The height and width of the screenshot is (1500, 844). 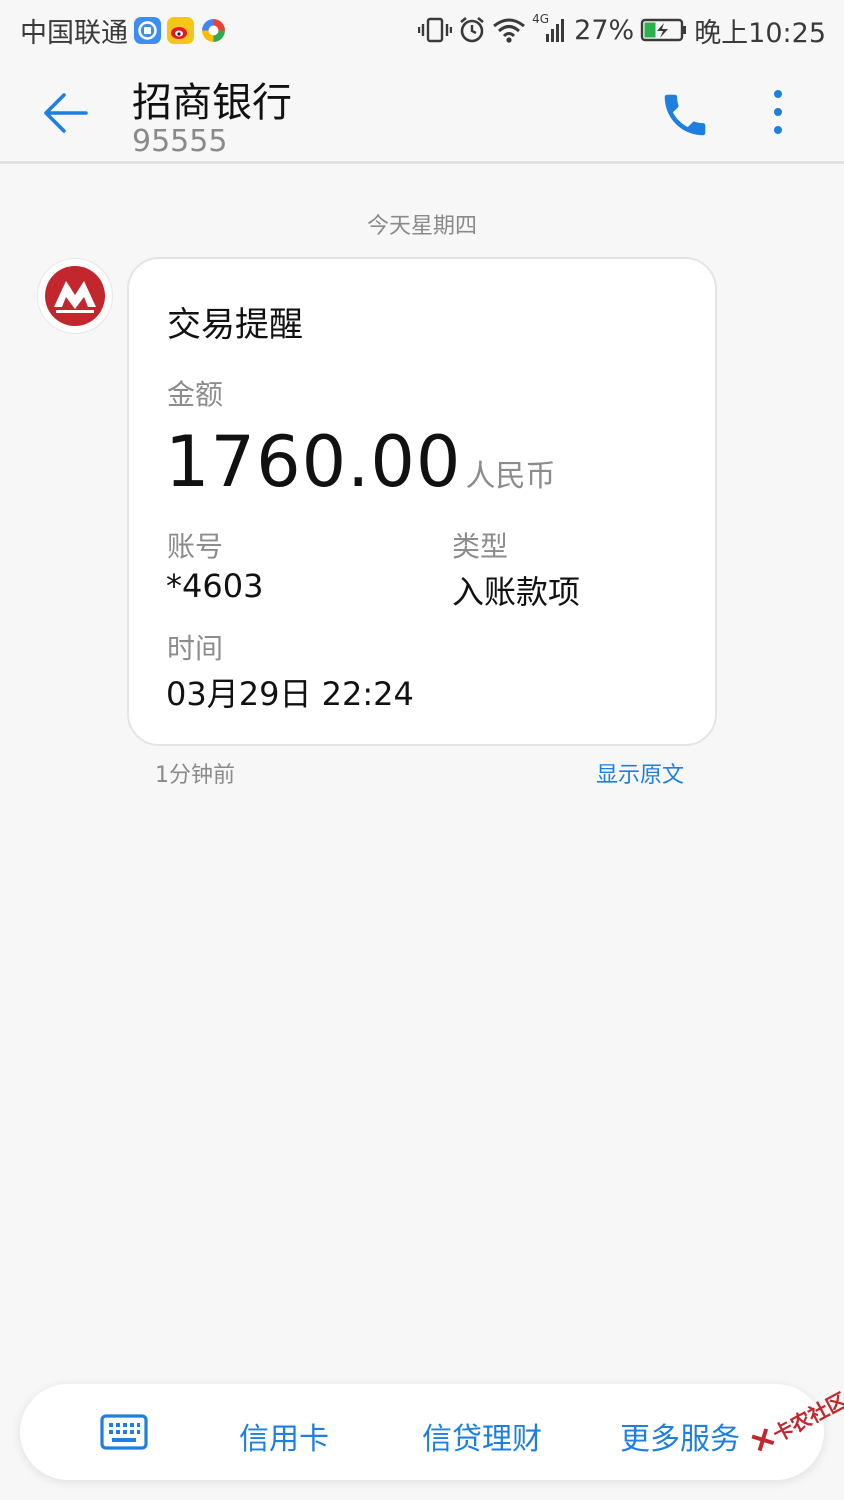 I want to click on keyboard-toggle-button, so click(x=124, y=1432).